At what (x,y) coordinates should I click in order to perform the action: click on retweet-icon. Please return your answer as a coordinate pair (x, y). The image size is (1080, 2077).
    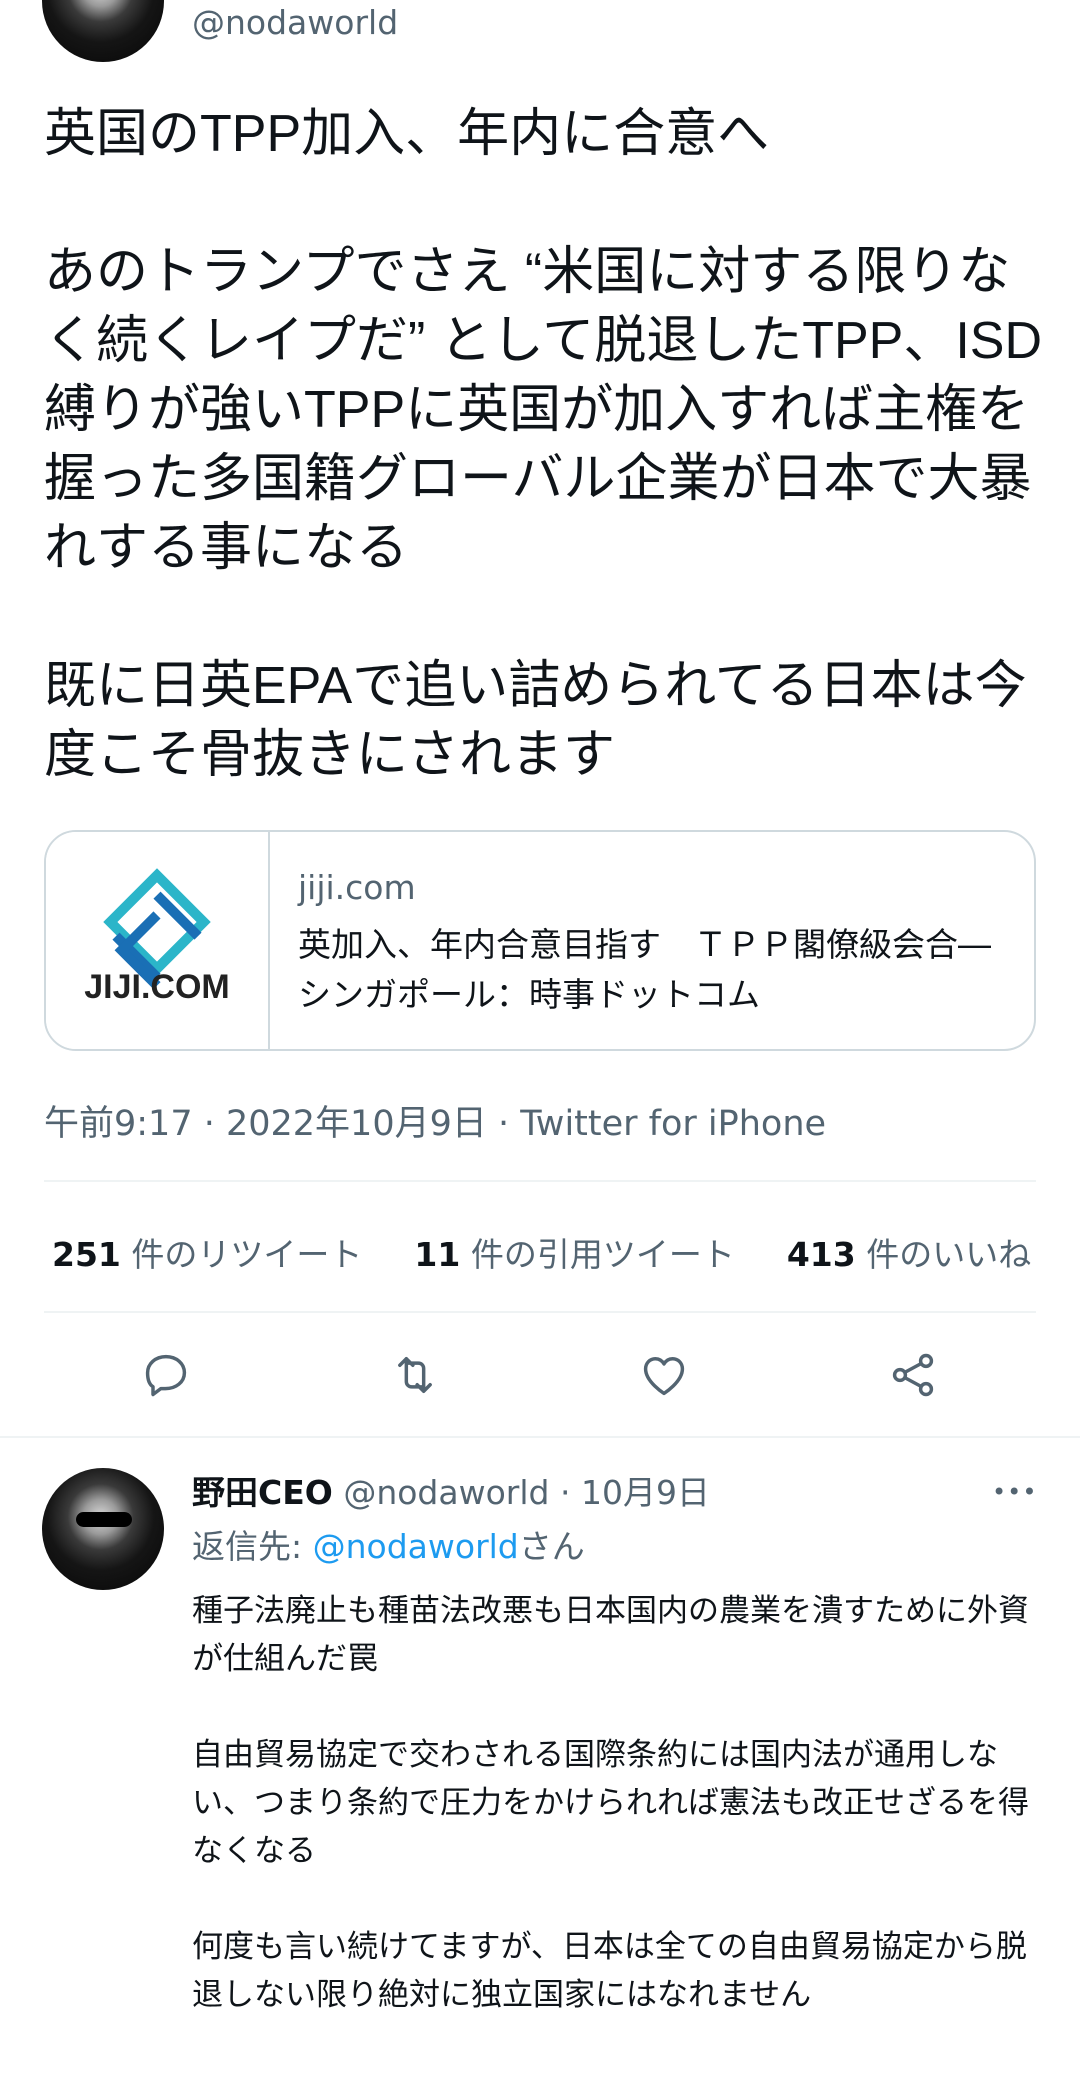
    Looking at the image, I should click on (415, 1375).